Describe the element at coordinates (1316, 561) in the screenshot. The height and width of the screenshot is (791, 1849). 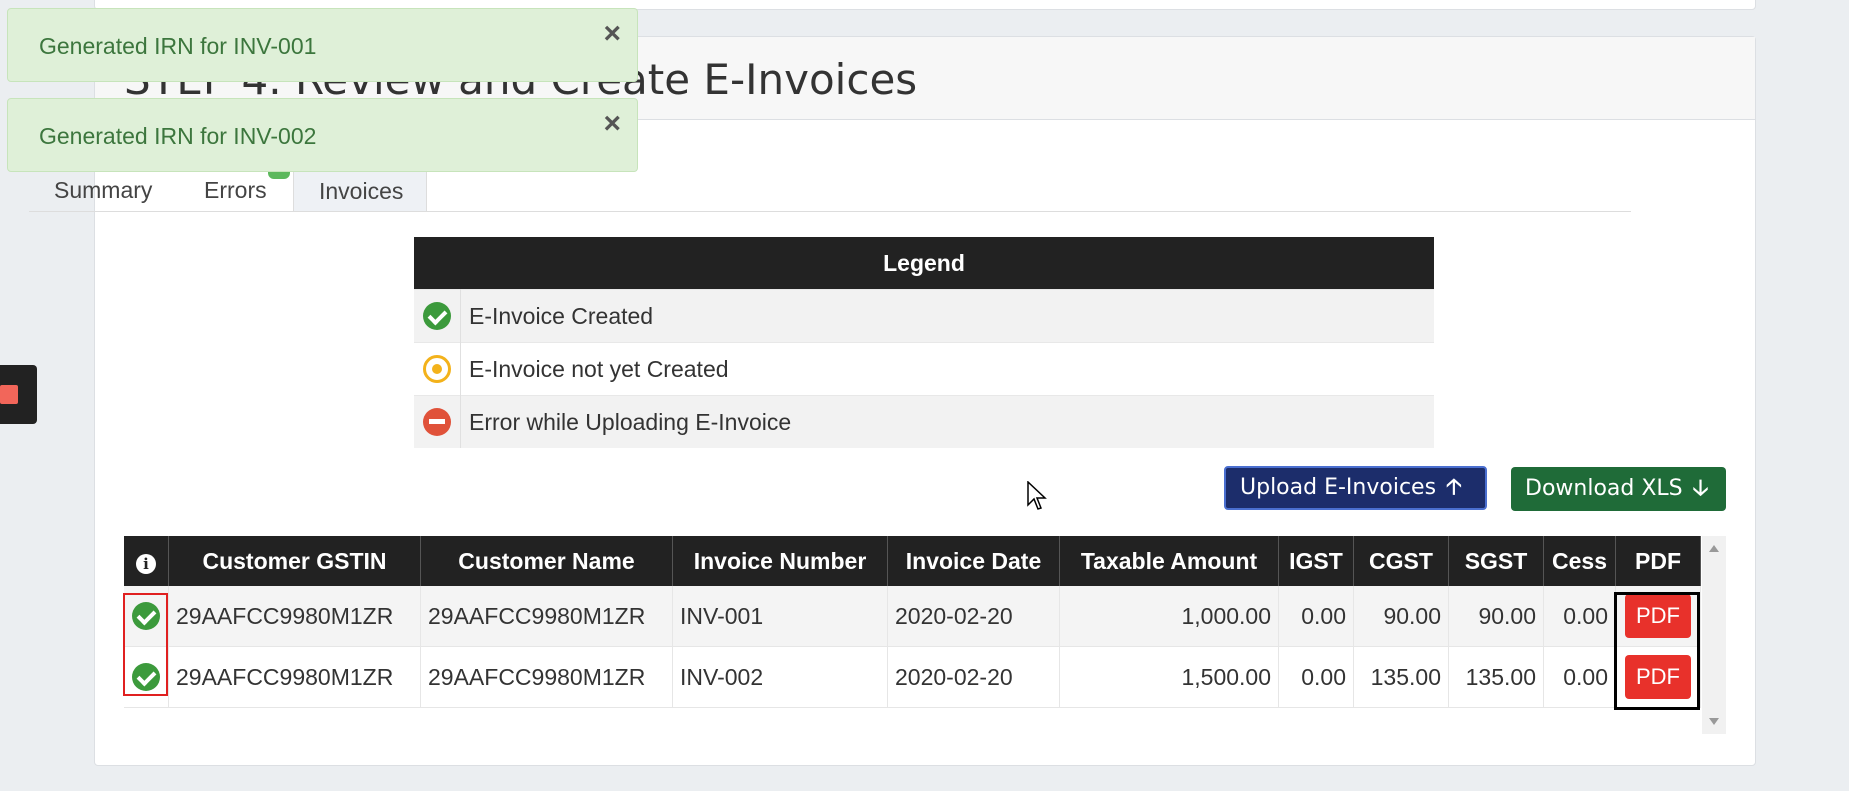
I see `column-header: IGST` at that location.